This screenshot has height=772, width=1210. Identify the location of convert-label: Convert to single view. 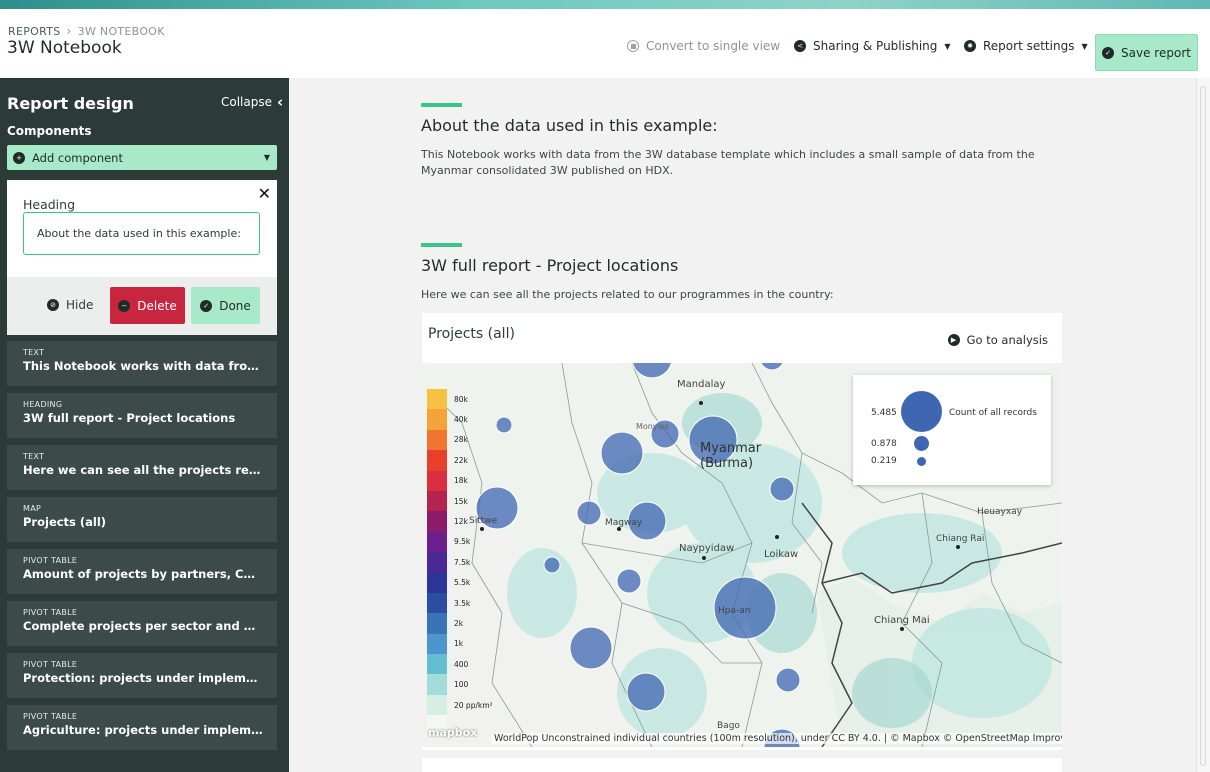
(713, 46).